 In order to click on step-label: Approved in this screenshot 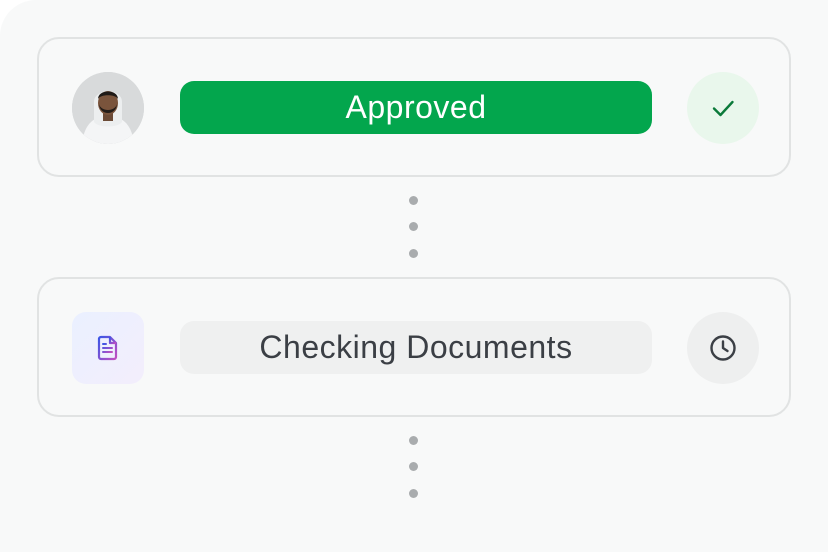, I will do `click(416, 107)`.